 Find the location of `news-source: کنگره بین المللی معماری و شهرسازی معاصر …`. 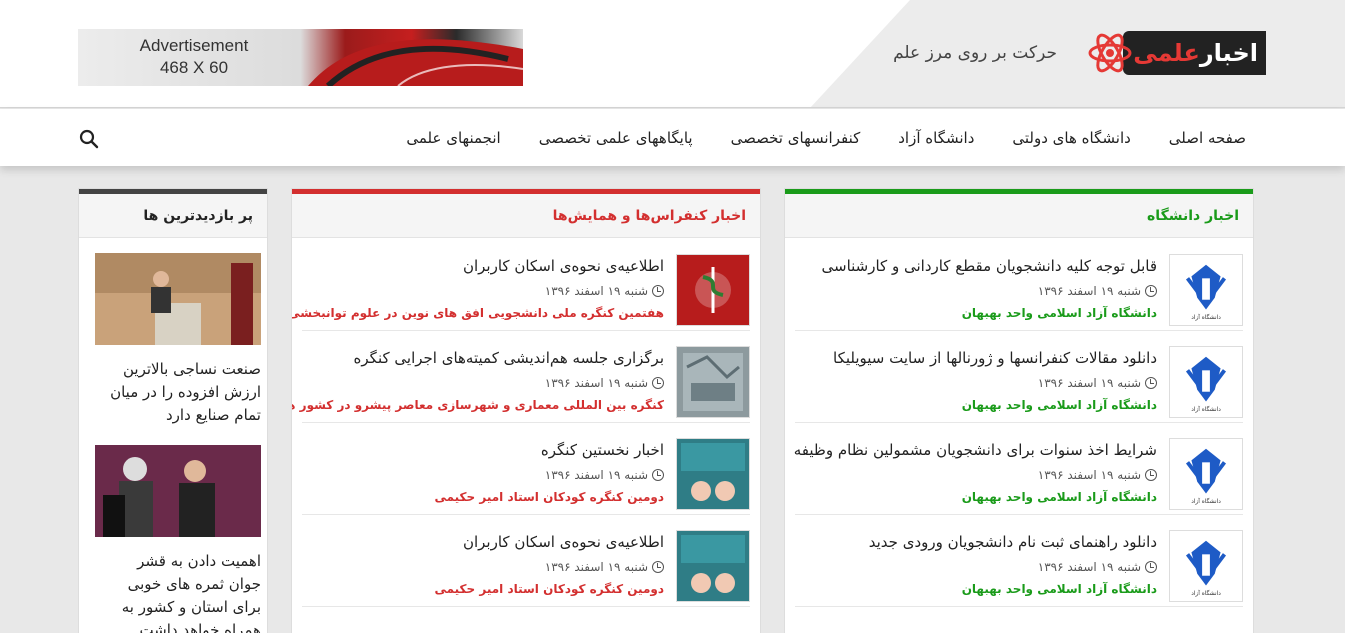

news-source: کنگره بین المللی معماری و شهرسازی معاصر … is located at coordinates (478, 405).